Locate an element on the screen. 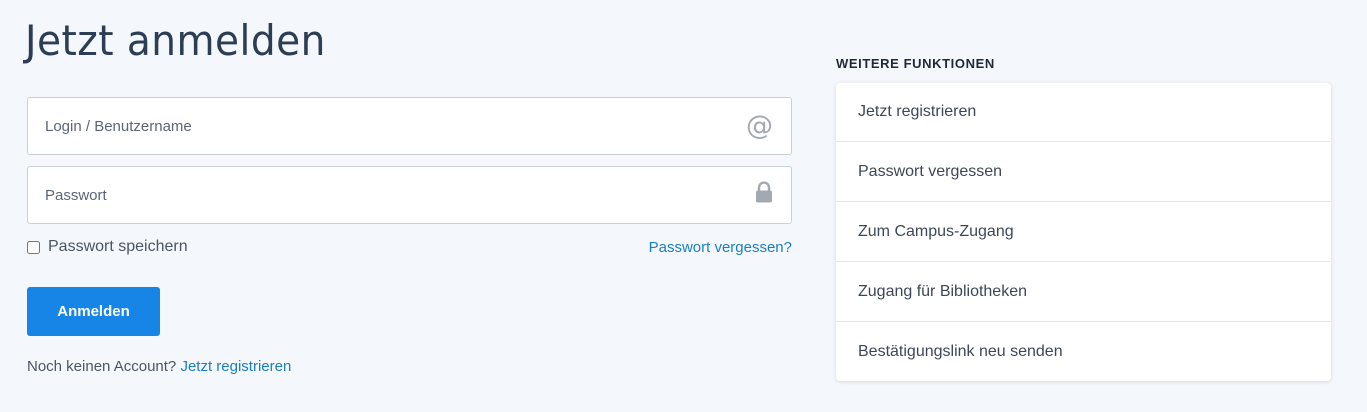 The image size is (1367, 412). at-icon: @ is located at coordinates (759, 126).